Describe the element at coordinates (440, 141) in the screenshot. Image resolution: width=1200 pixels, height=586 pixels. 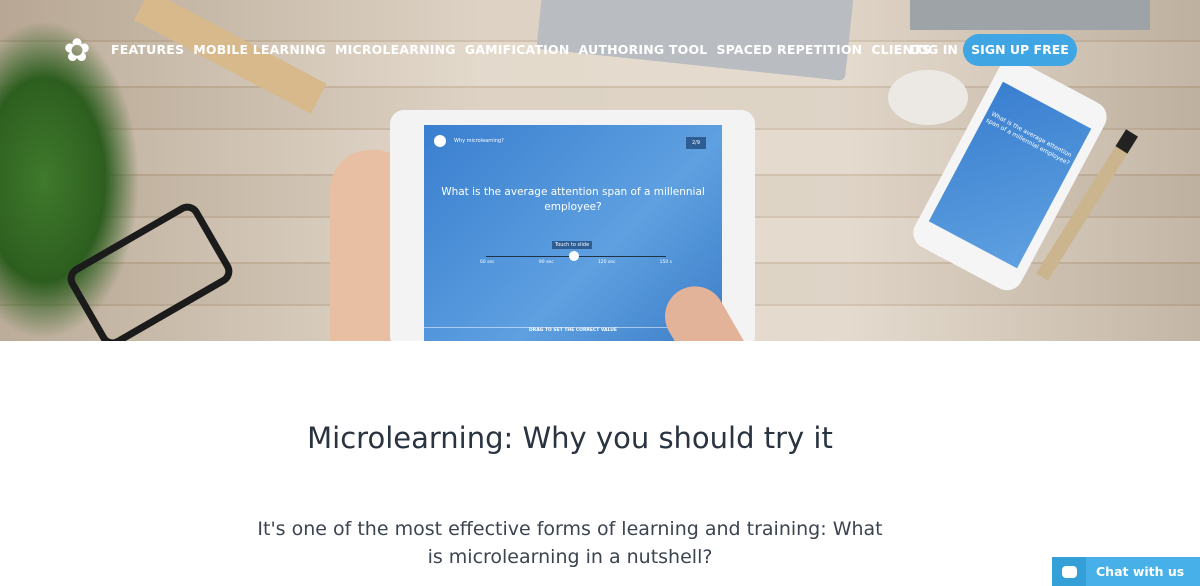
I see `gear-icon` at that location.